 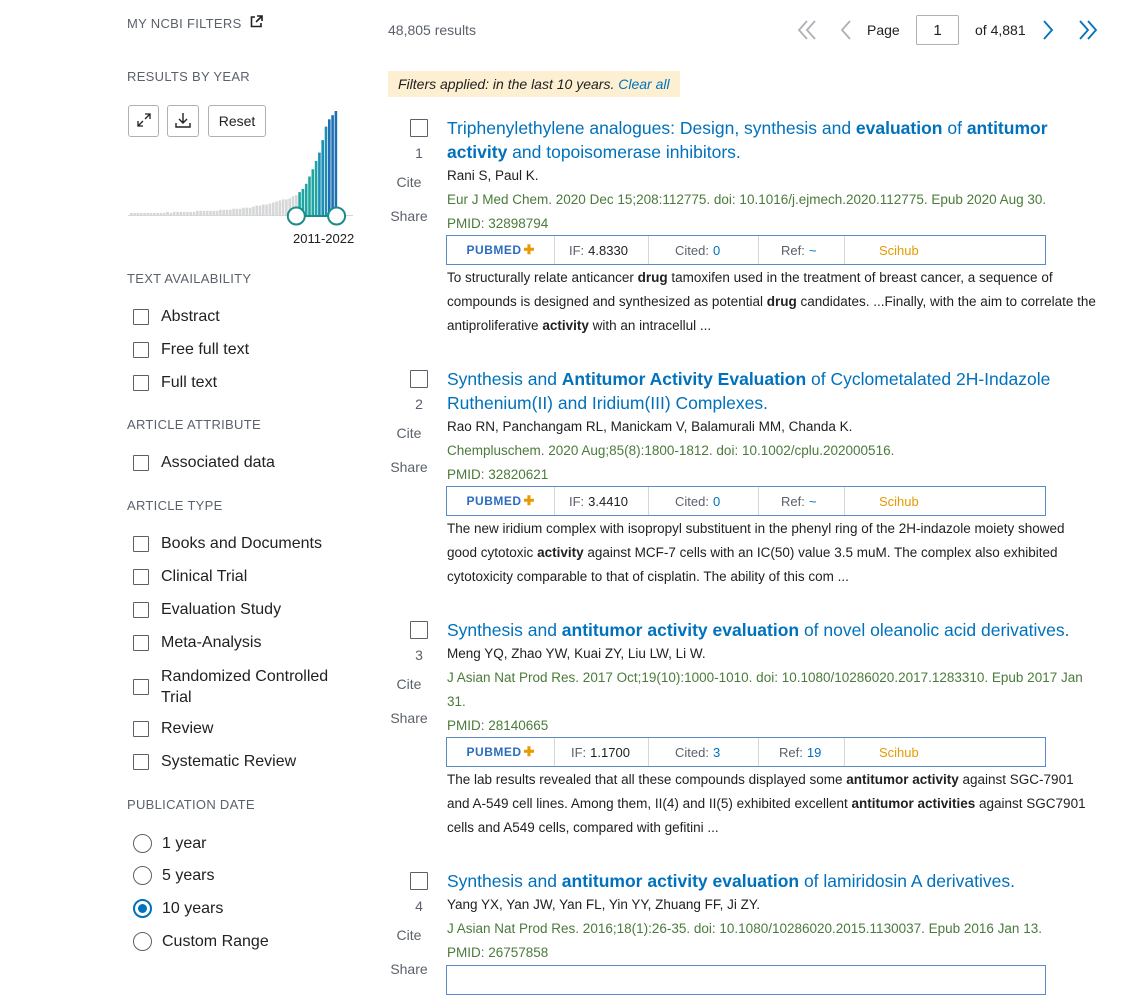 I want to click on filter-books-and-documents: Books and Documents, so click(x=227, y=544).